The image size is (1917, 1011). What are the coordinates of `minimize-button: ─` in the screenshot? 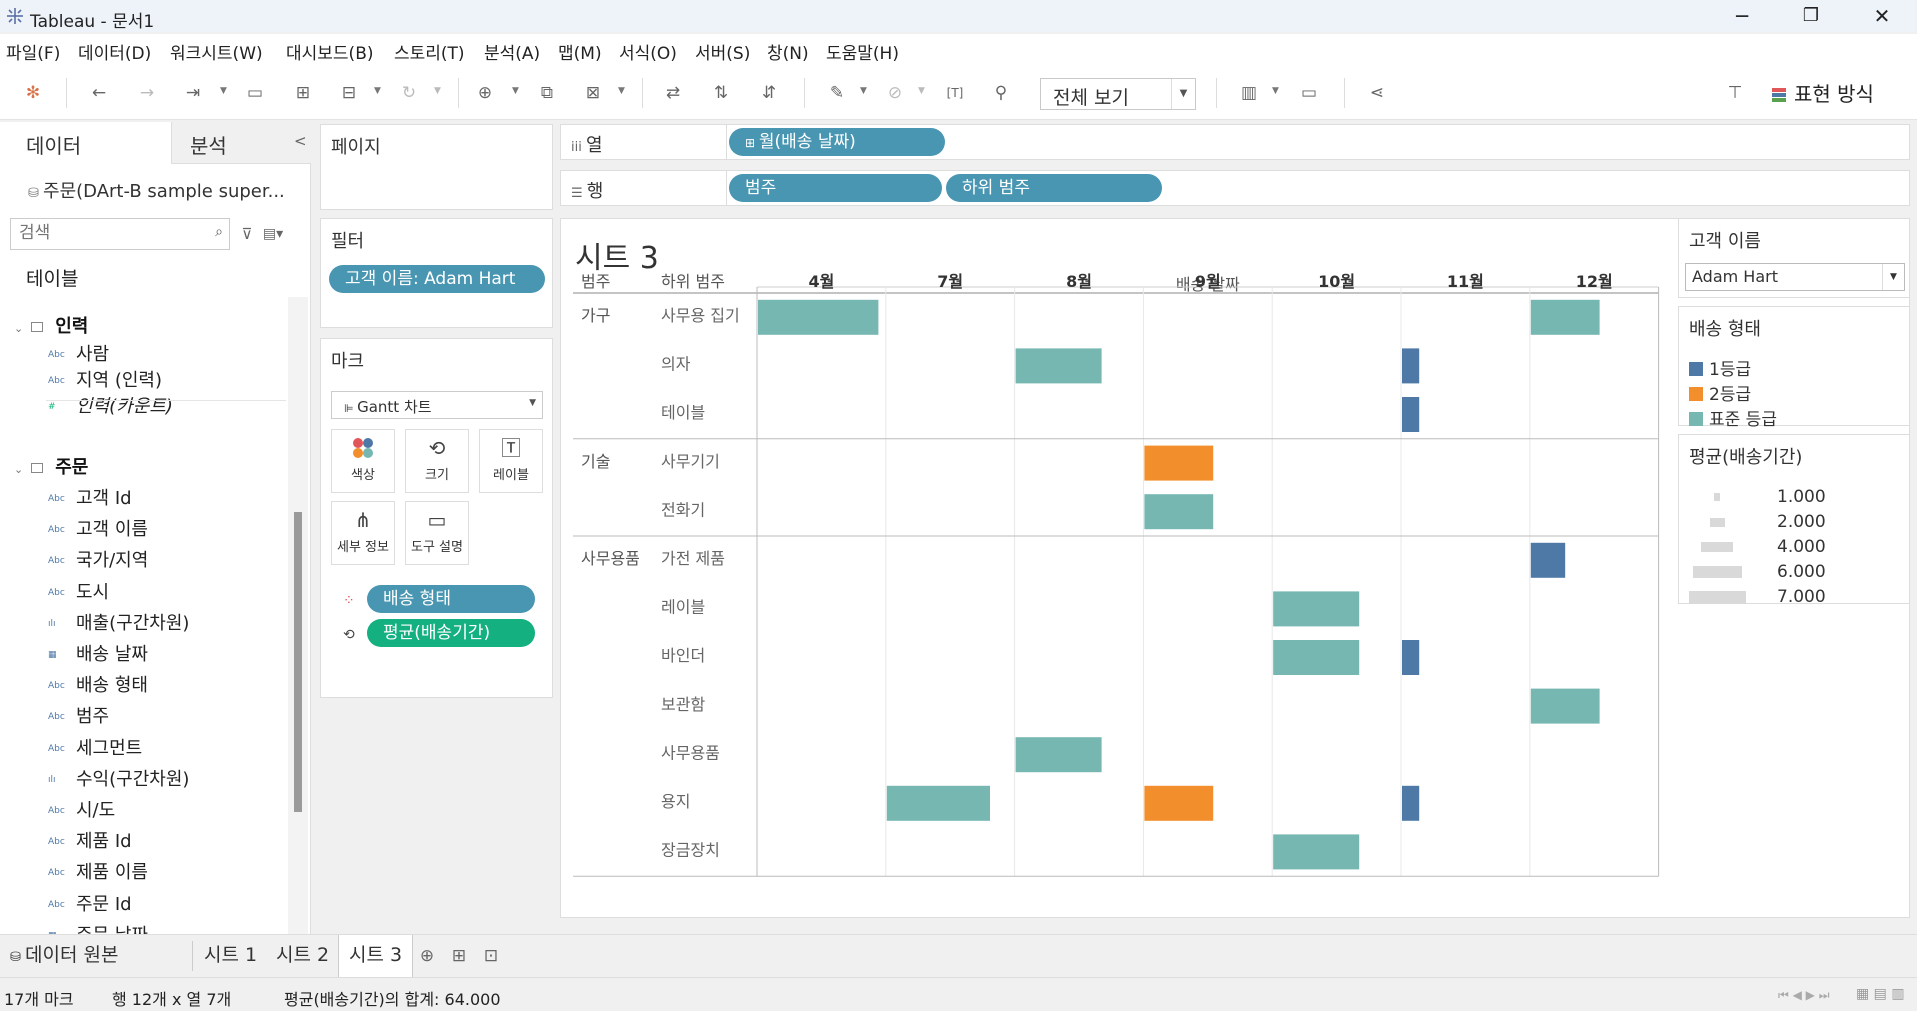 It's located at (1742, 16).